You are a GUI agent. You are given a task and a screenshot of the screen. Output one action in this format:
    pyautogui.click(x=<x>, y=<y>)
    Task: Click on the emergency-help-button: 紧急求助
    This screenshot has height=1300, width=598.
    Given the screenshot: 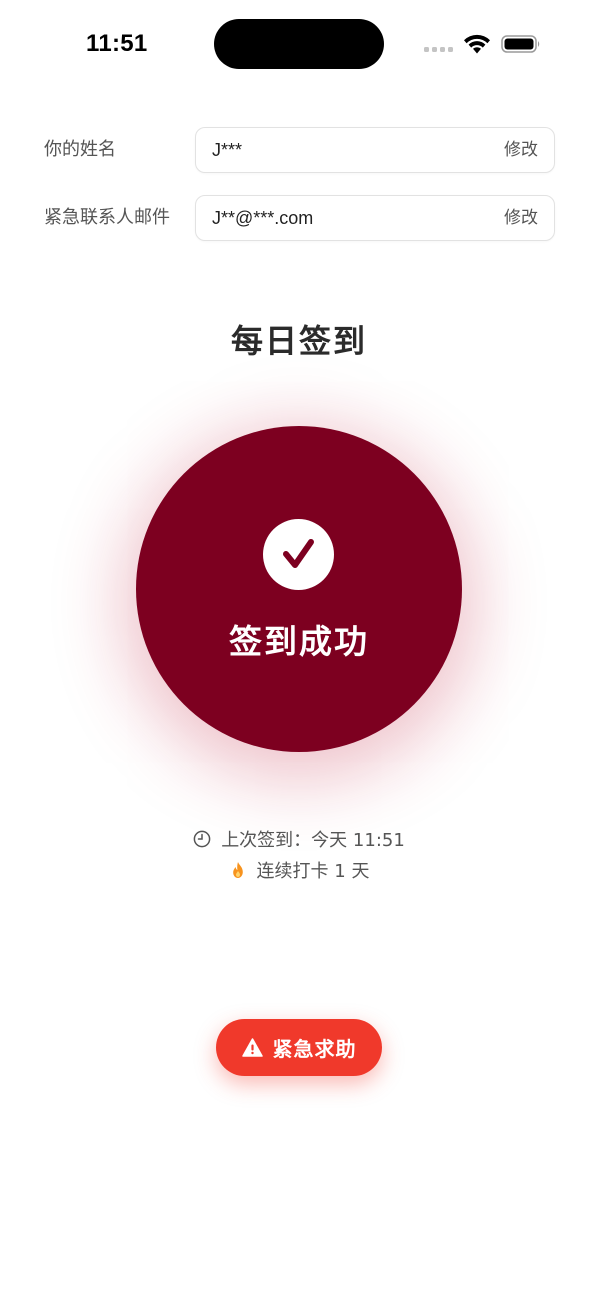 What is the action you would take?
    pyautogui.click(x=299, y=1047)
    